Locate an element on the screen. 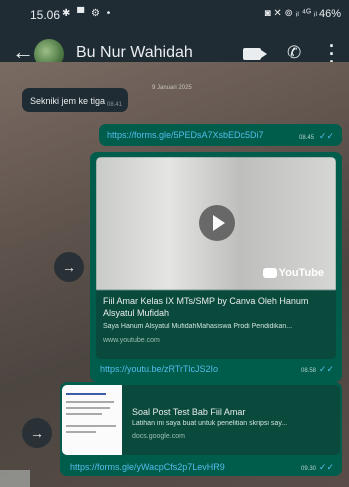 The image size is (349, 487). phone-icon: ✆ is located at coordinates (294, 53).